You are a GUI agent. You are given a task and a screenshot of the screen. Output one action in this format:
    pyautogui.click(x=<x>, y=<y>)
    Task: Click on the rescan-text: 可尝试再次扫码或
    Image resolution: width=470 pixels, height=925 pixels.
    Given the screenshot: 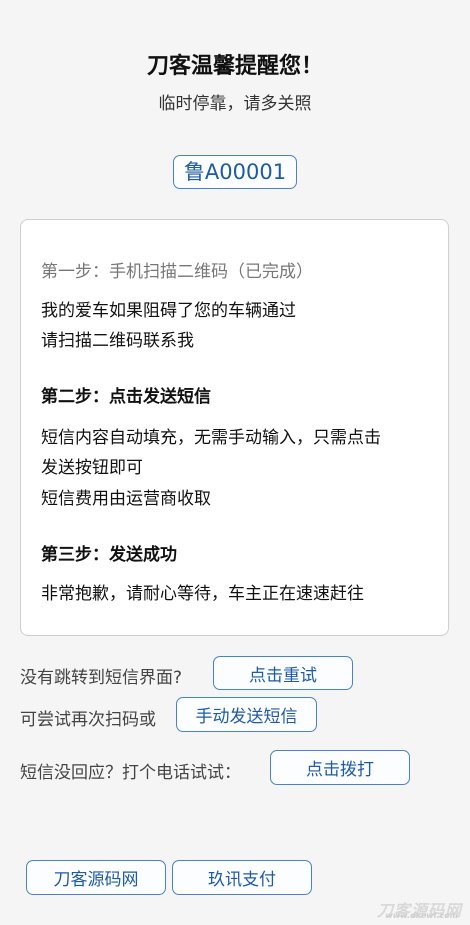 What is the action you would take?
    pyautogui.click(x=88, y=720)
    